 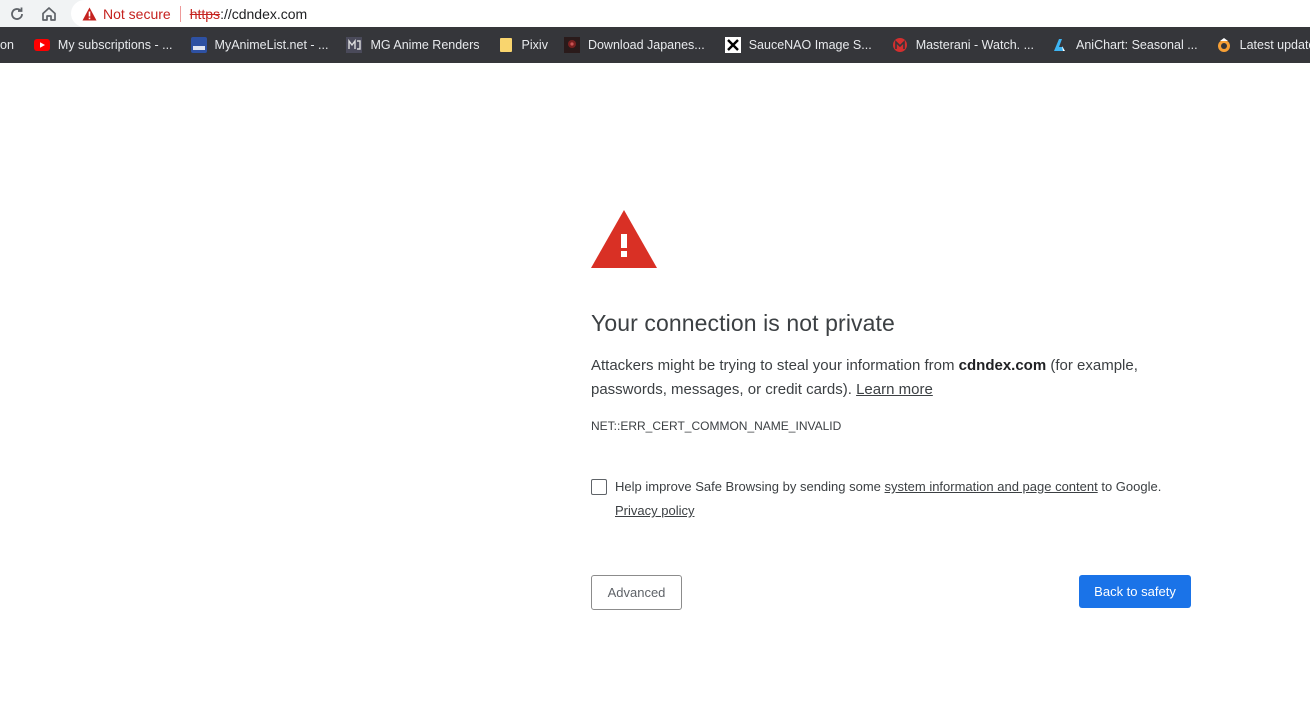 I want to click on site-thumbnail-icon, so click(x=571, y=45).